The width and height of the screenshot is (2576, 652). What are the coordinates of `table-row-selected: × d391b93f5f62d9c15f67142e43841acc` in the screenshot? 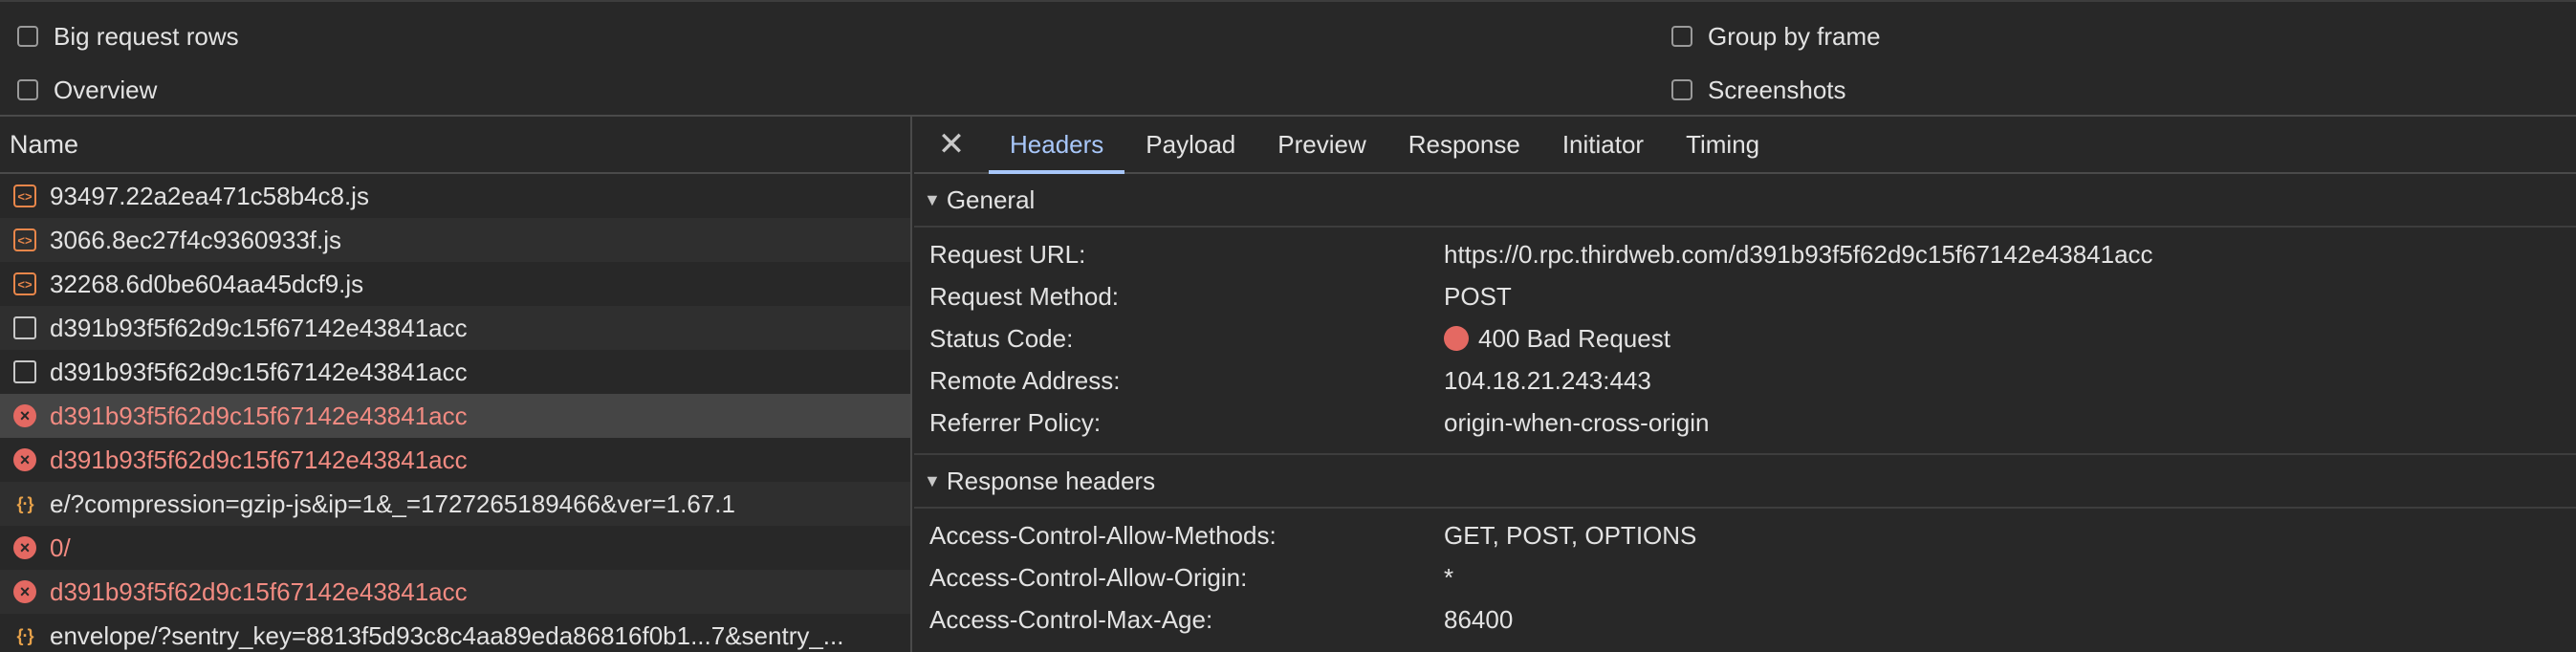 It's located at (455, 416).